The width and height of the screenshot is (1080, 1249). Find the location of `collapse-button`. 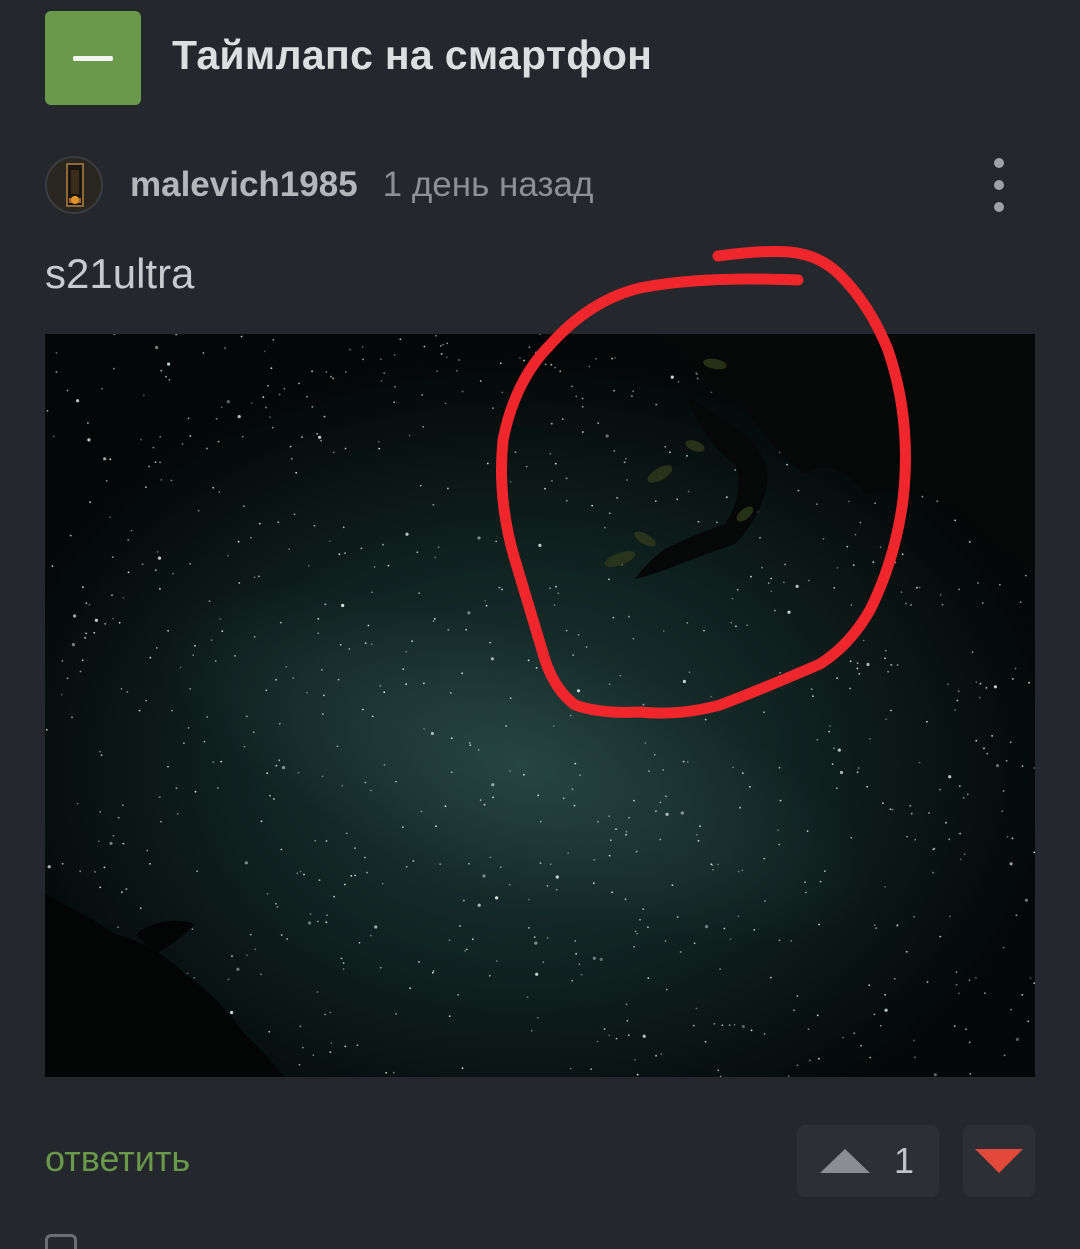

collapse-button is located at coordinates (93, 58).